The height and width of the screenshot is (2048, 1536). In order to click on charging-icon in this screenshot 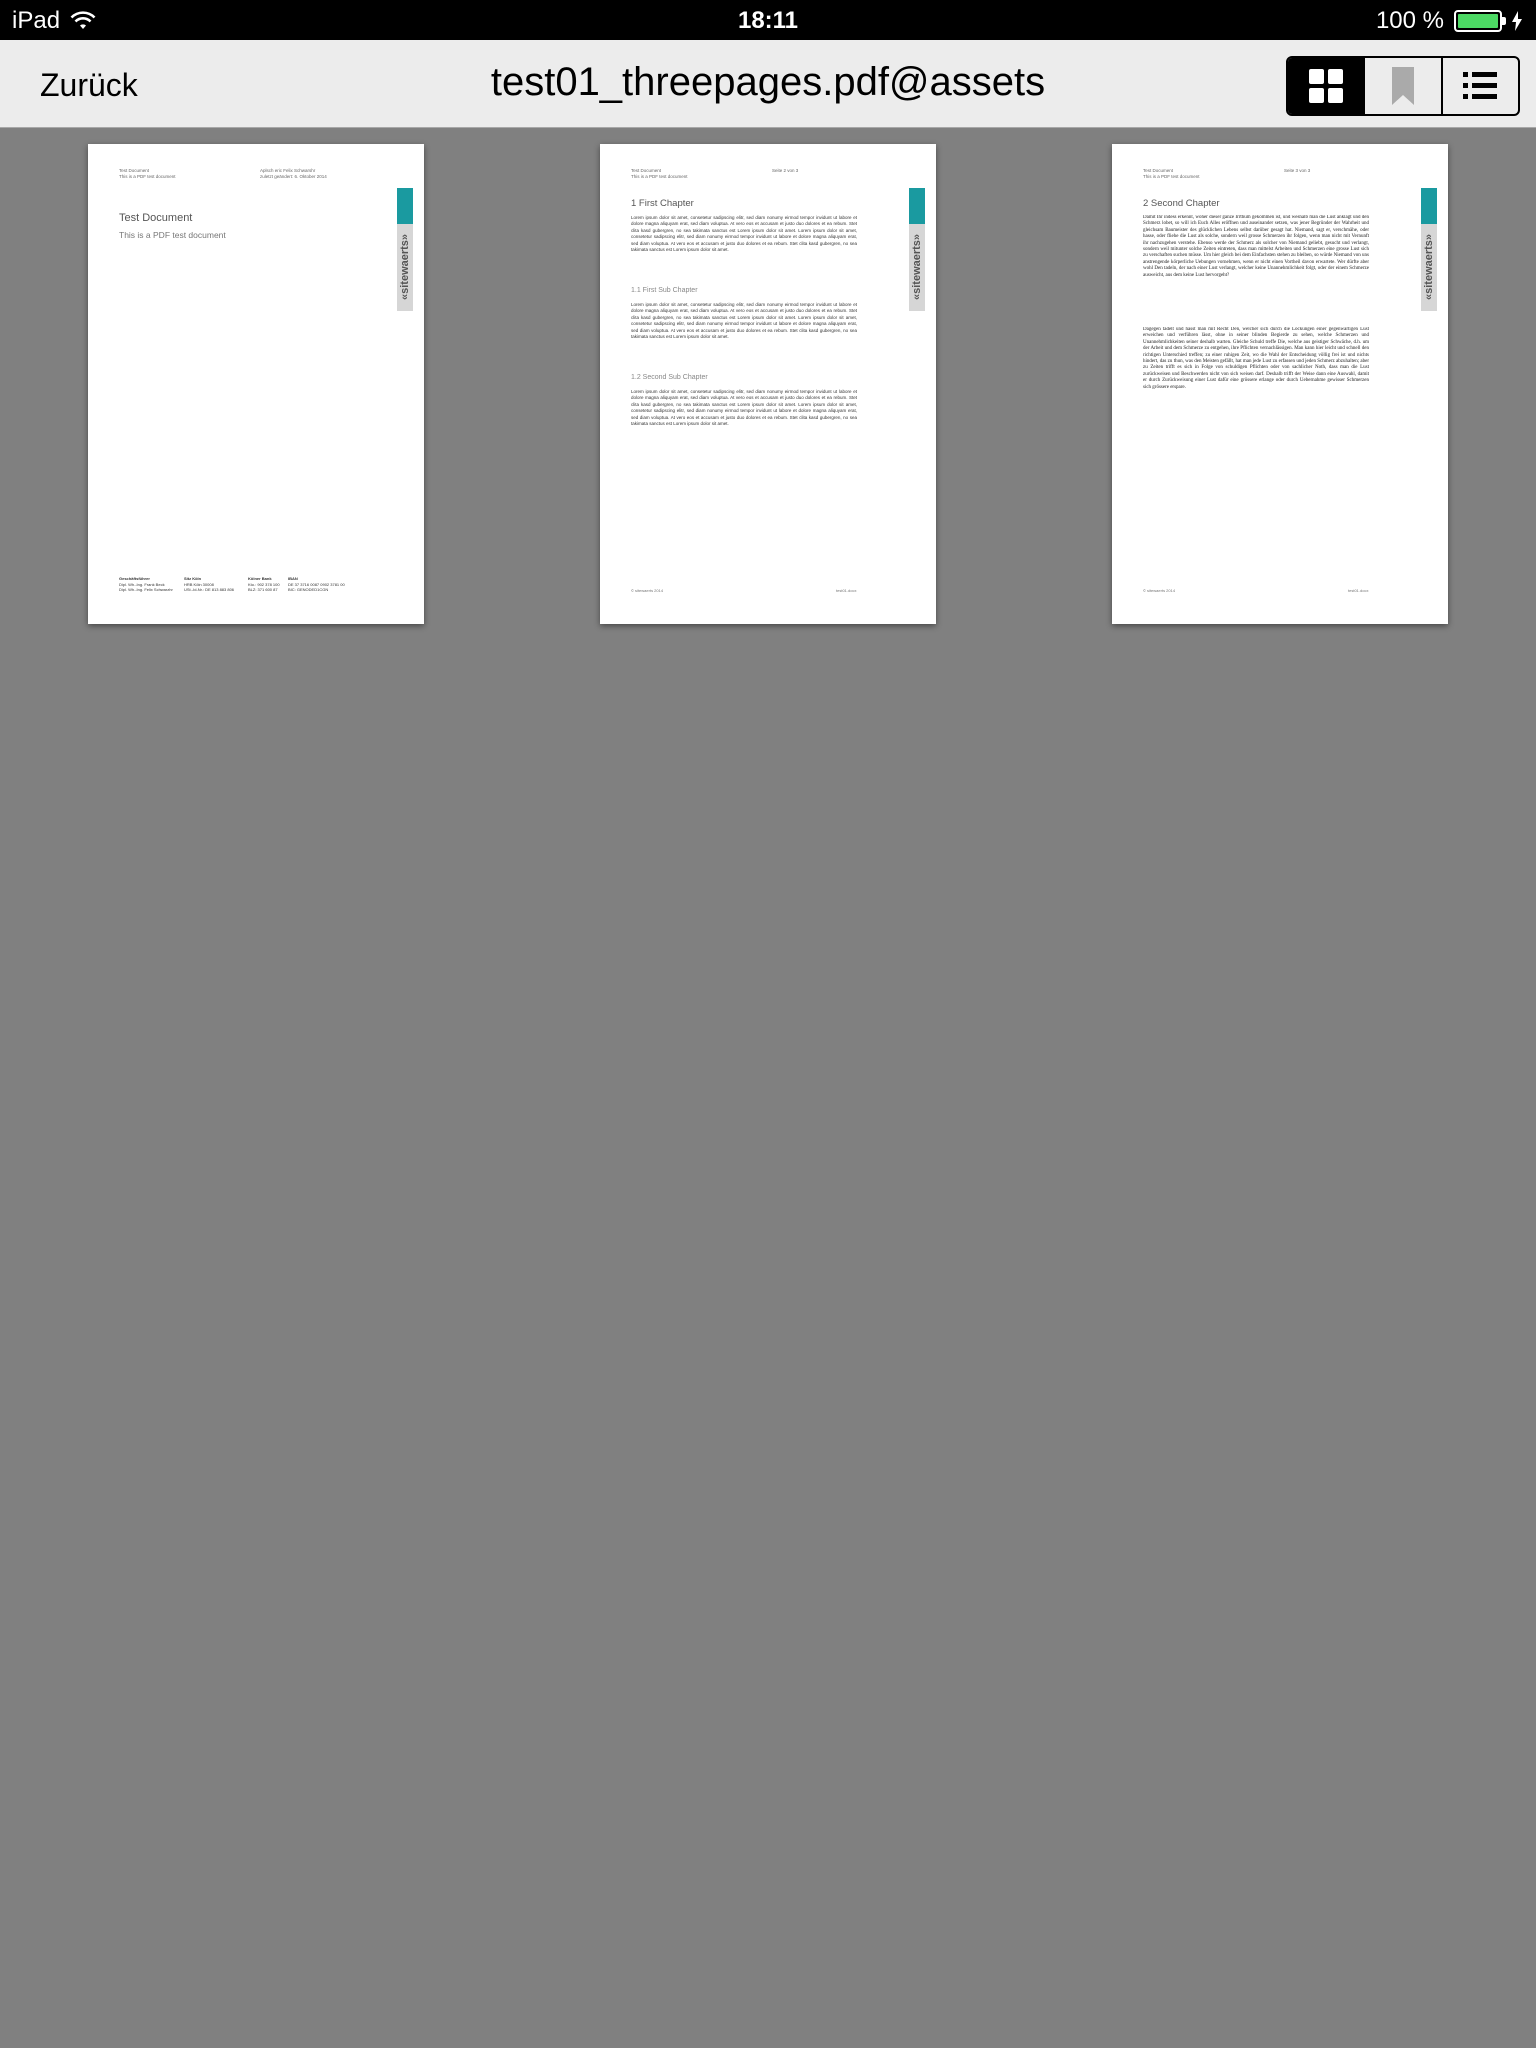, I will do `click(1517, 21)`.